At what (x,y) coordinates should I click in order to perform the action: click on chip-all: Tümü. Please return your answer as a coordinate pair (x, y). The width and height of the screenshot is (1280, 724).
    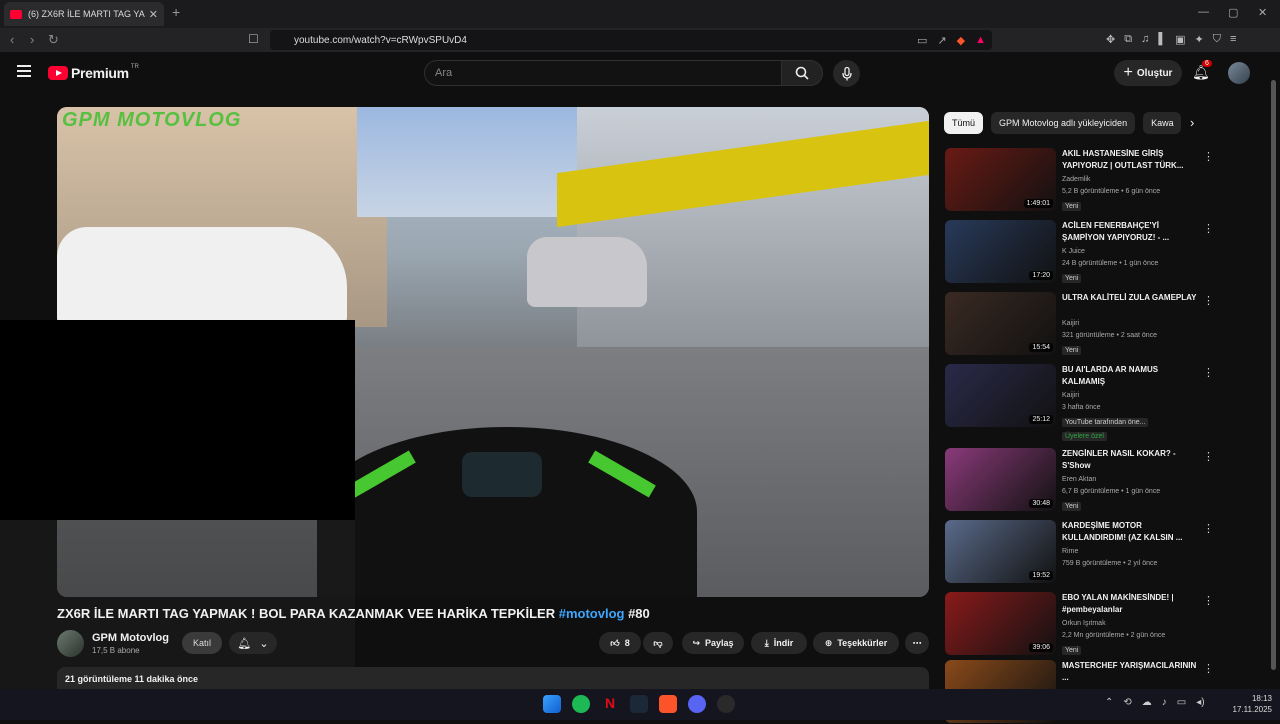
    Looking at the image, I should click on (964, 123).